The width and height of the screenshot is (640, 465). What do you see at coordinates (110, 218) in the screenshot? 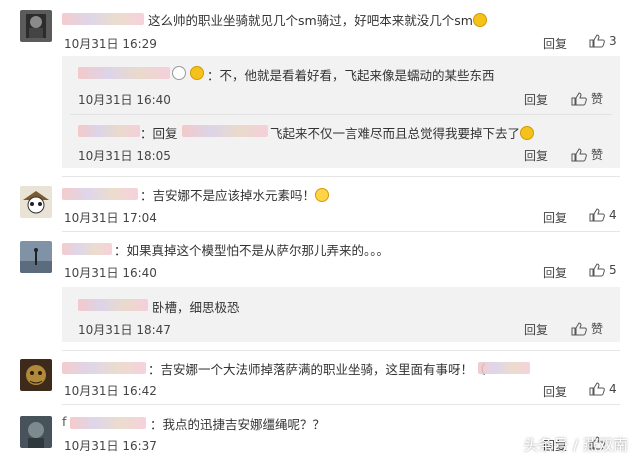
I see `comment-time: 10月31日 17:04` at bounding box center [110, 218].